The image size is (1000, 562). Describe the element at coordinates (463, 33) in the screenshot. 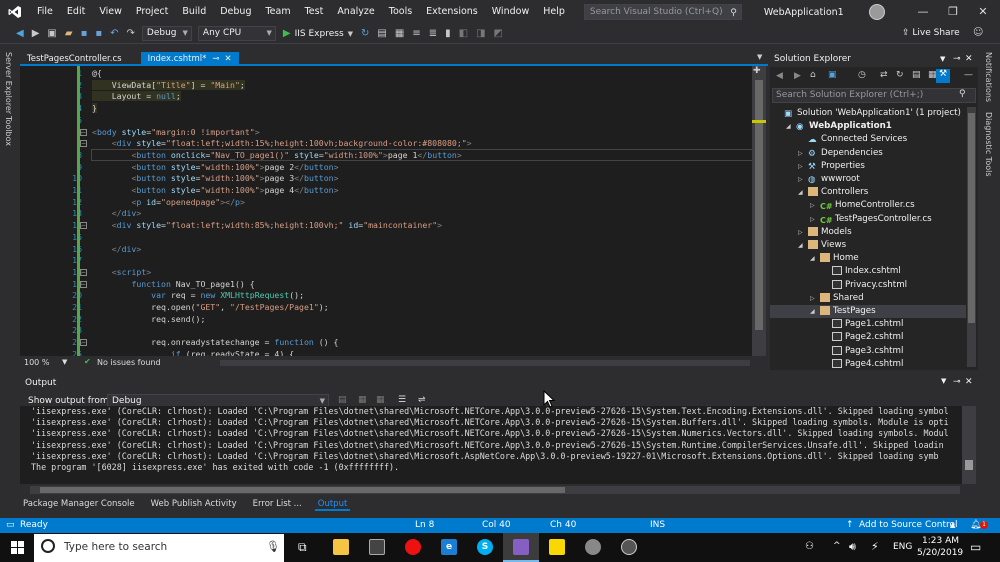

I see `prev-bookmark-icon: ◧` at that location.